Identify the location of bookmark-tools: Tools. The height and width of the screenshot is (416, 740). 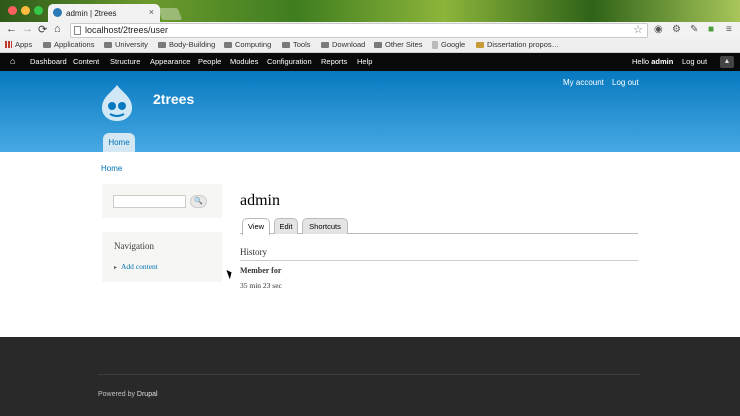
(296, 44).